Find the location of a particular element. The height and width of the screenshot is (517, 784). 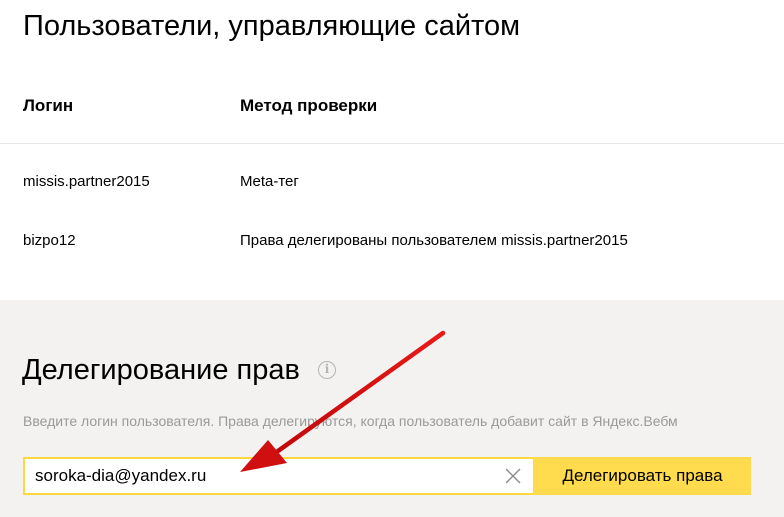

login-input-wrapper is located at coordinates (279, 476).